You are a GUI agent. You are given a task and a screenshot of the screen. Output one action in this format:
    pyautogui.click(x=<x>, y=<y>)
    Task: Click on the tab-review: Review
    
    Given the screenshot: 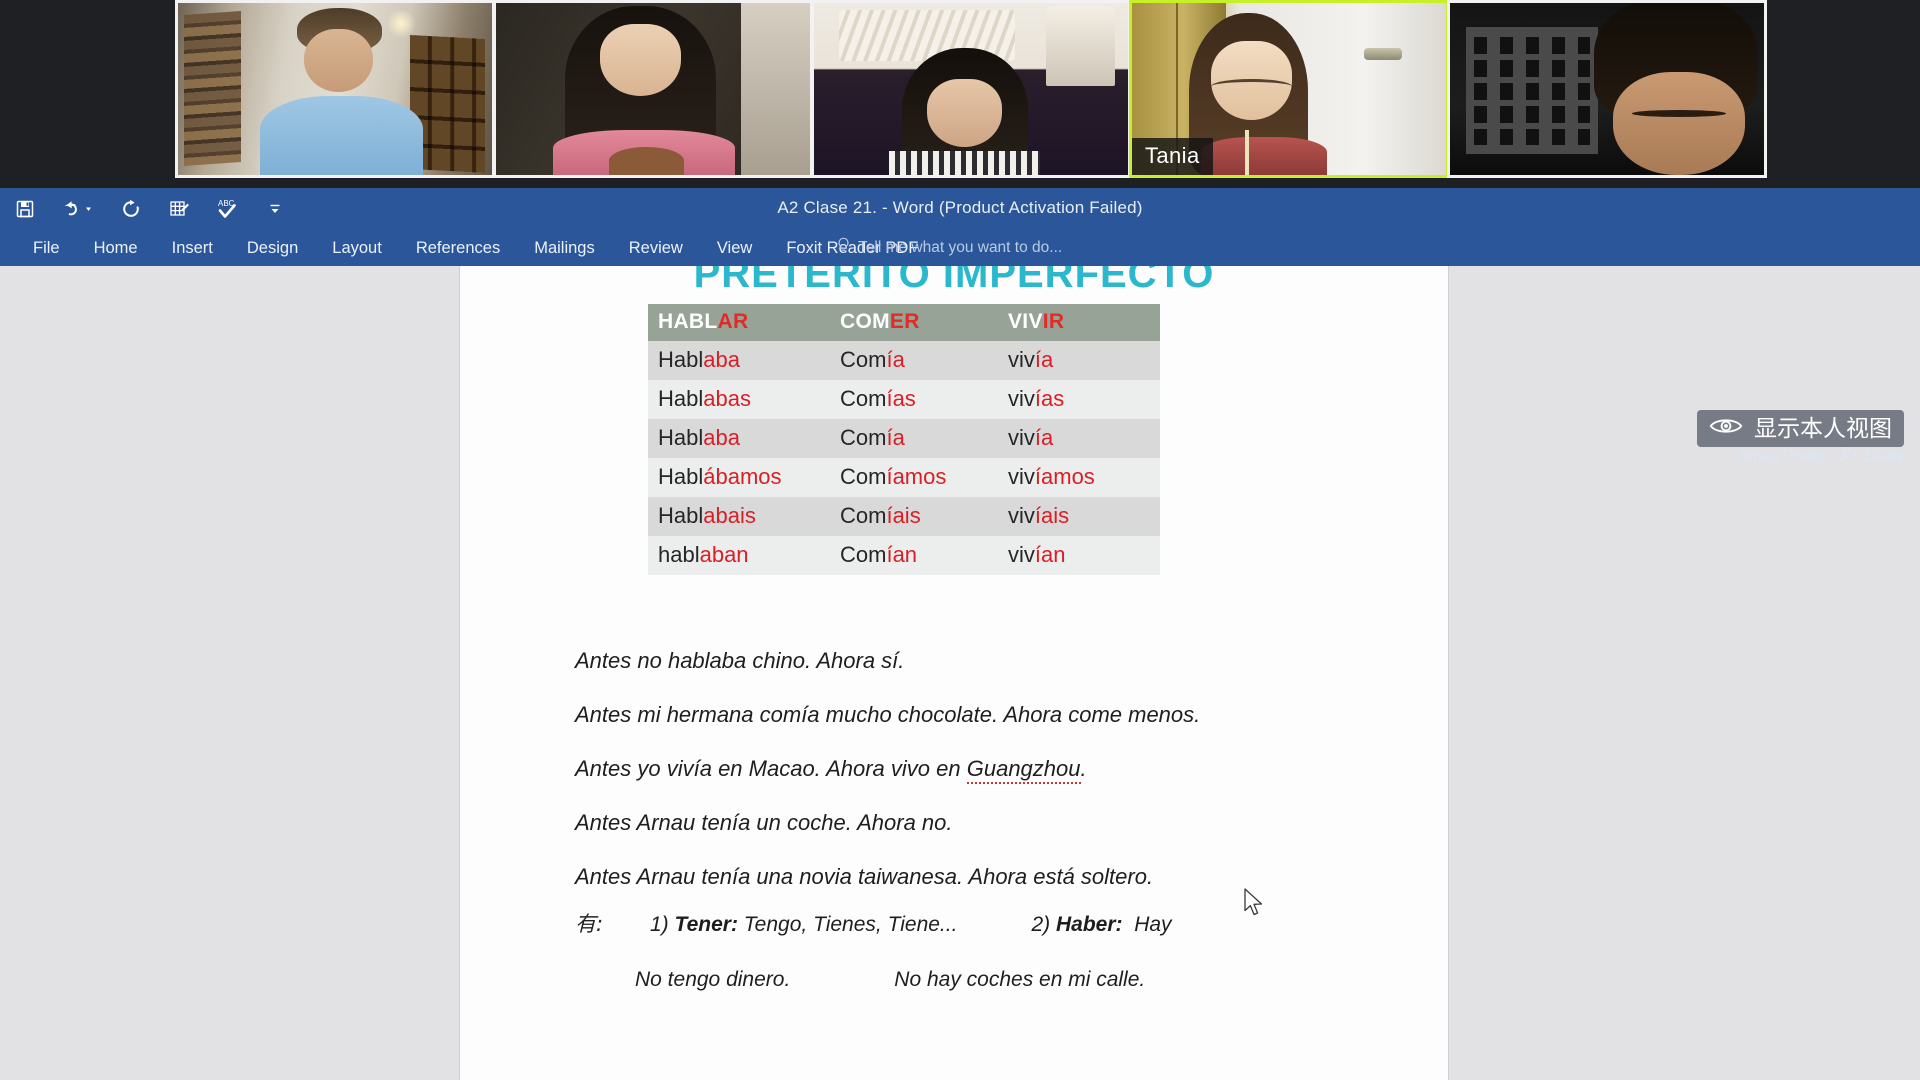 What is the action you would take?
    pyautogui.click(x=656, y=248)
    